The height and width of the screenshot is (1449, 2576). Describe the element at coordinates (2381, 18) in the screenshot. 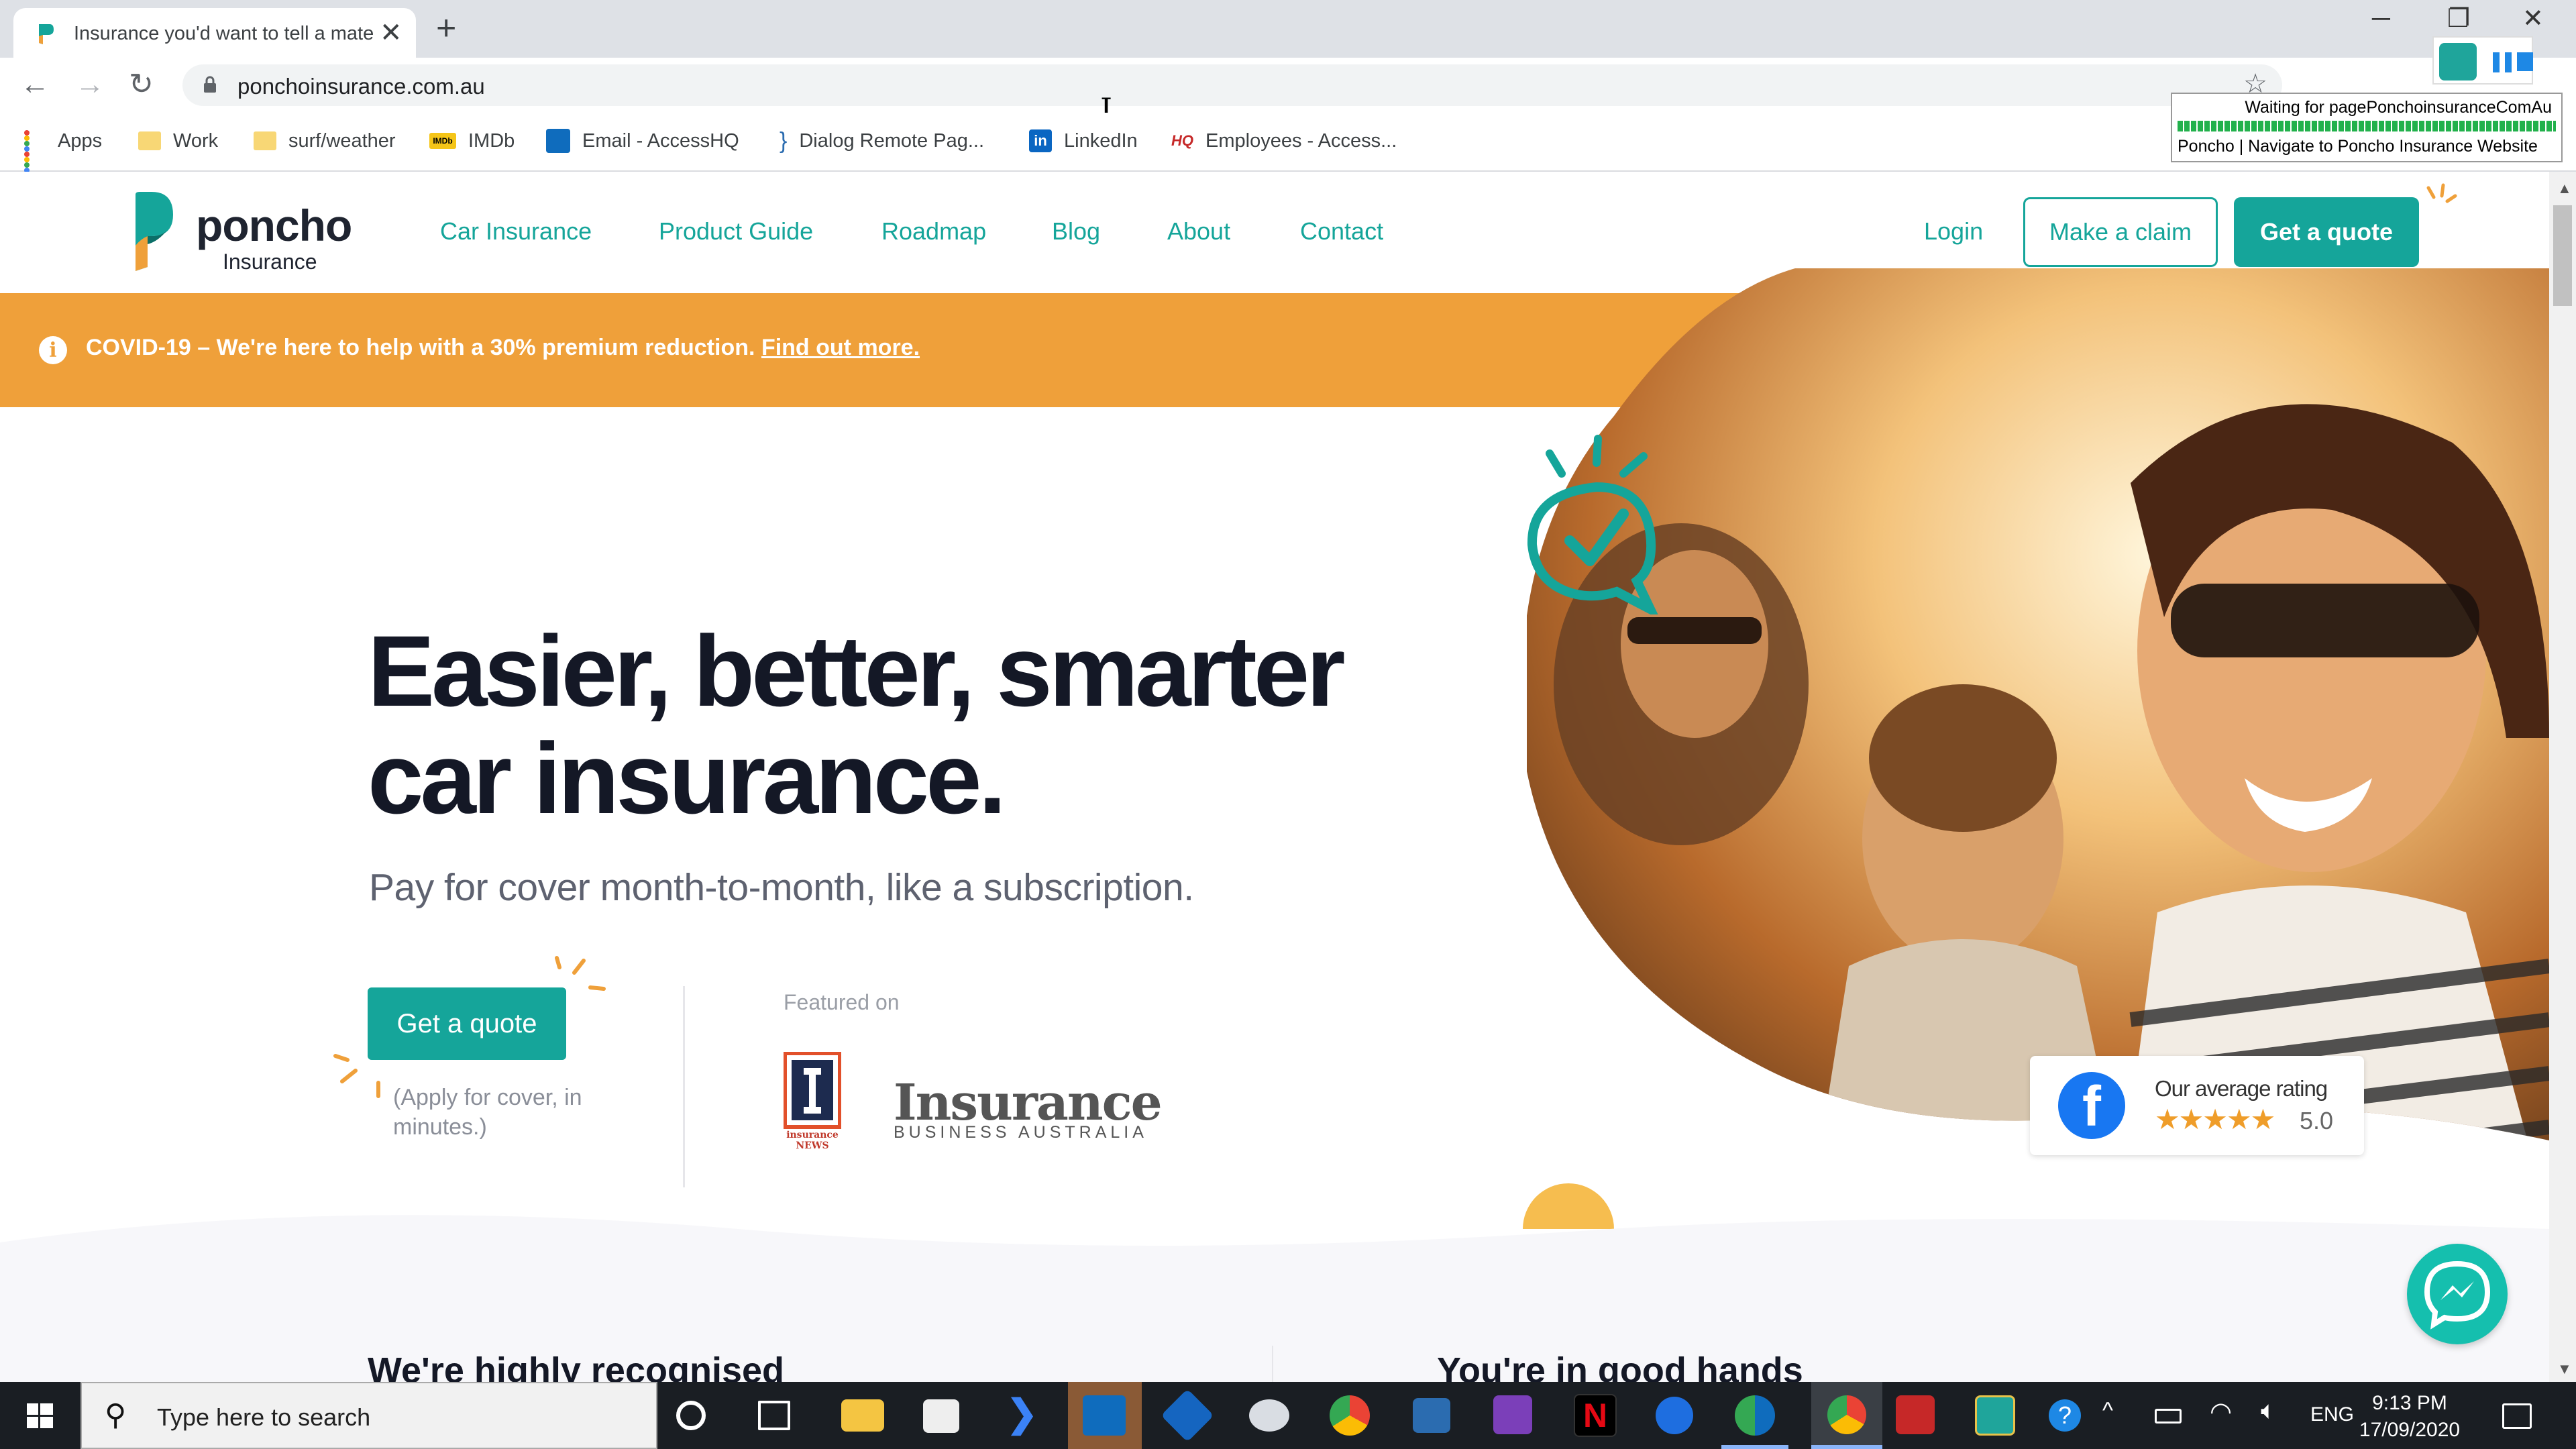

I see `minimize-icon: ─` at that location.